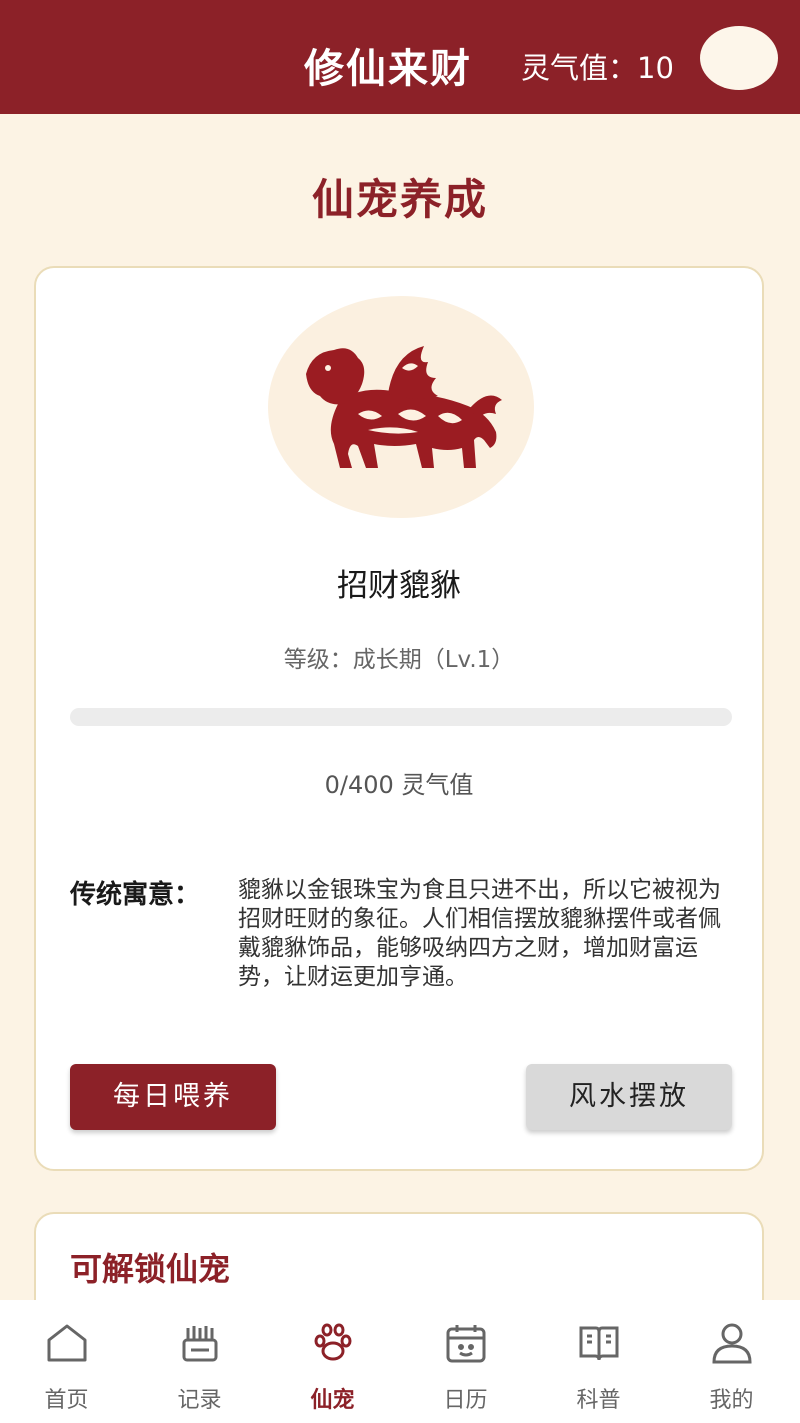 The height and width of the screenshot is (1423, 800). I want to click on bottom-tab-bar: 首页 记录 仙宠 日历 科普 我的, so click(400, 1361).